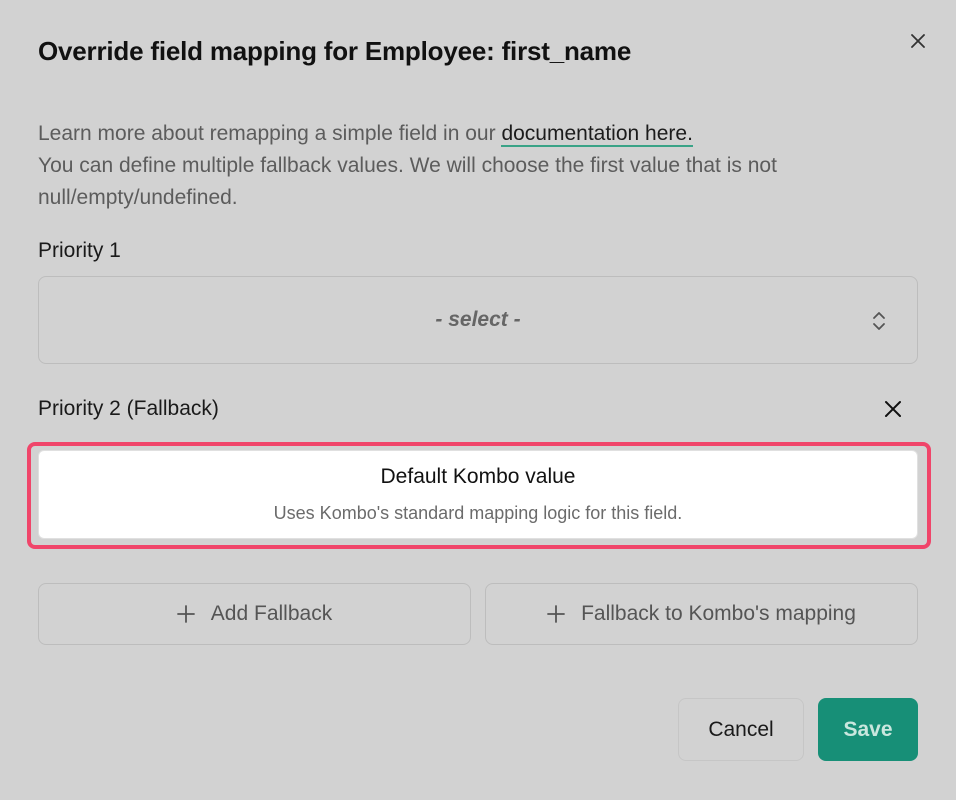  I want to click on fallback-to-kombo-label: Fallback to Kombo's mapping, so click(718, 613).